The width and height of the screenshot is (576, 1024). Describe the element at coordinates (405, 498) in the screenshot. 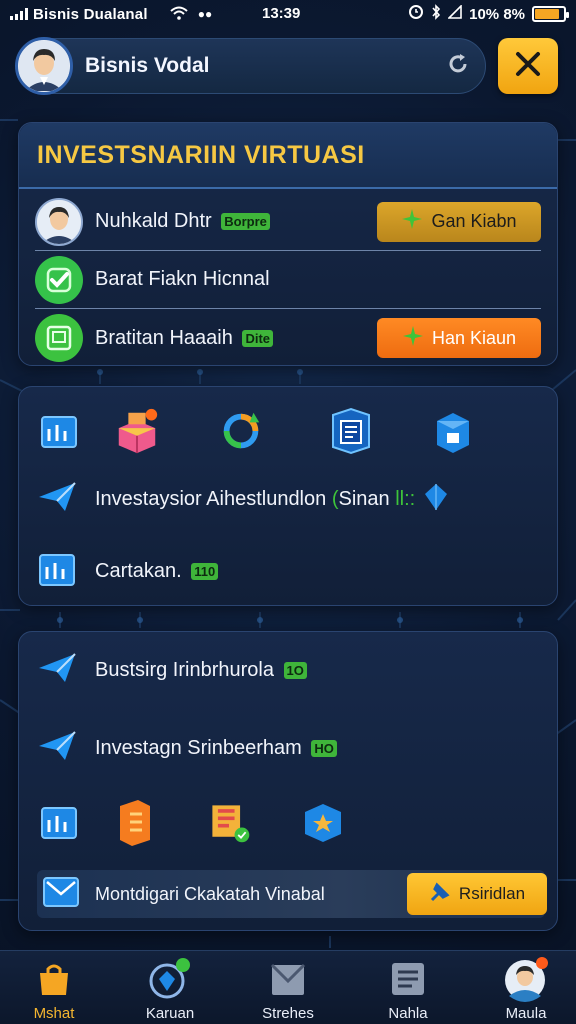

I see `item-suffix-2: ll::` at that location.